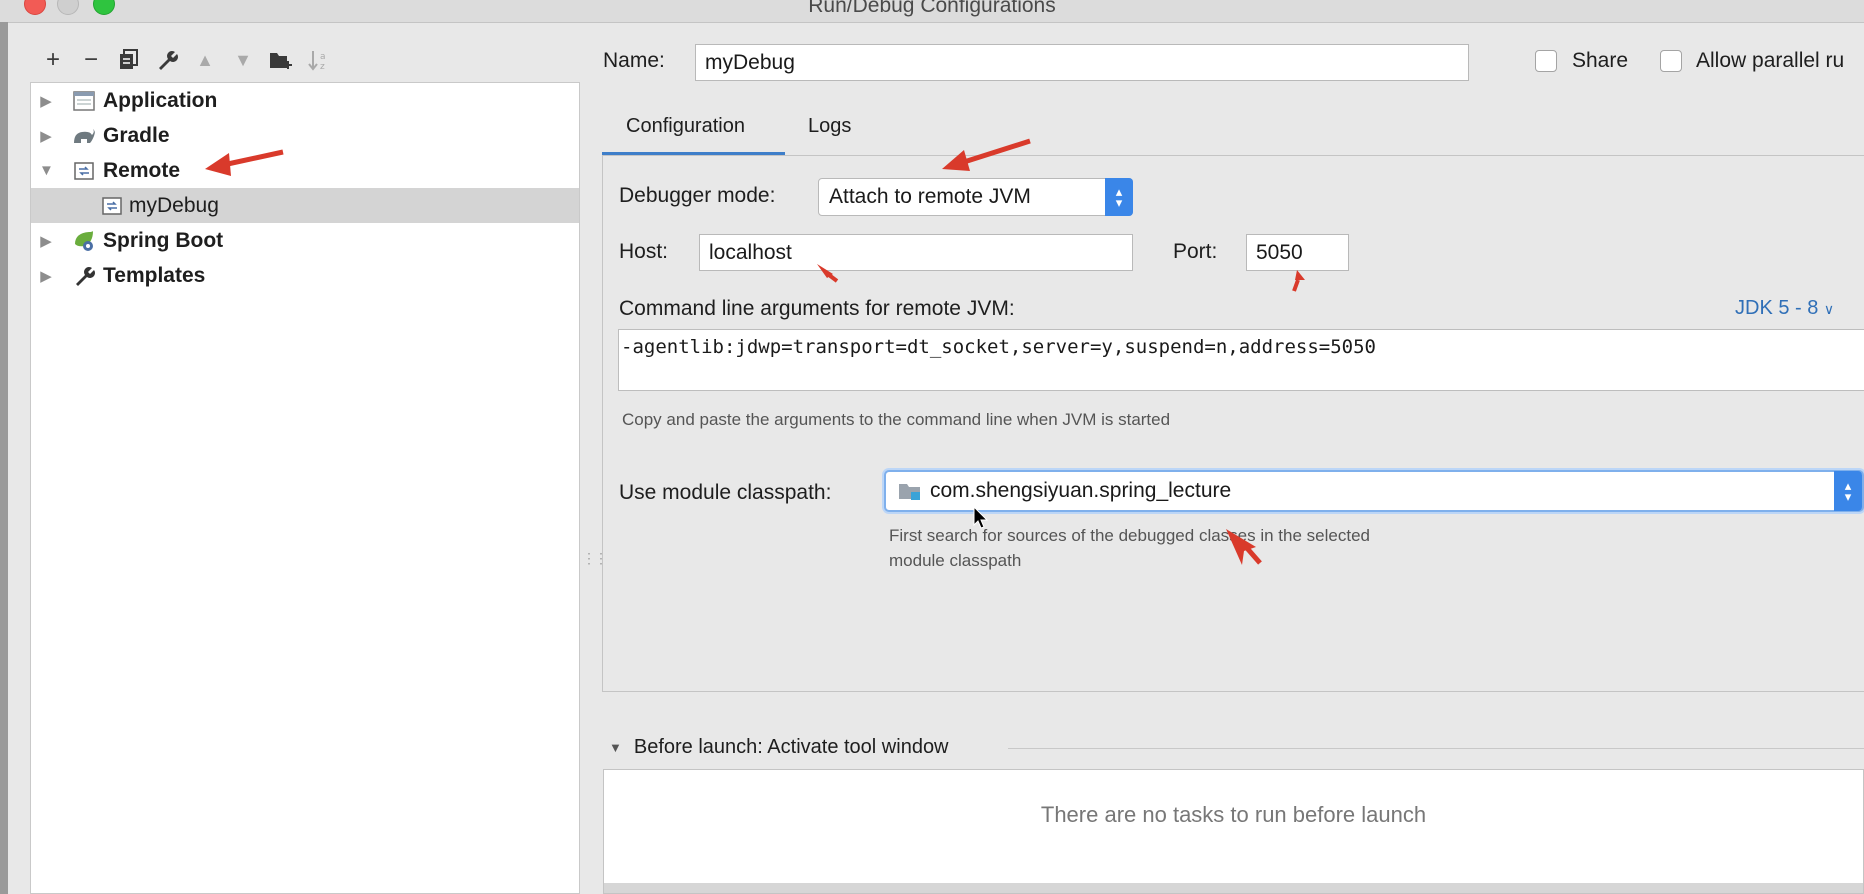  Describe the element at coordinates (322, 66) in the screenshot. I see `svg-text: z` at that location.